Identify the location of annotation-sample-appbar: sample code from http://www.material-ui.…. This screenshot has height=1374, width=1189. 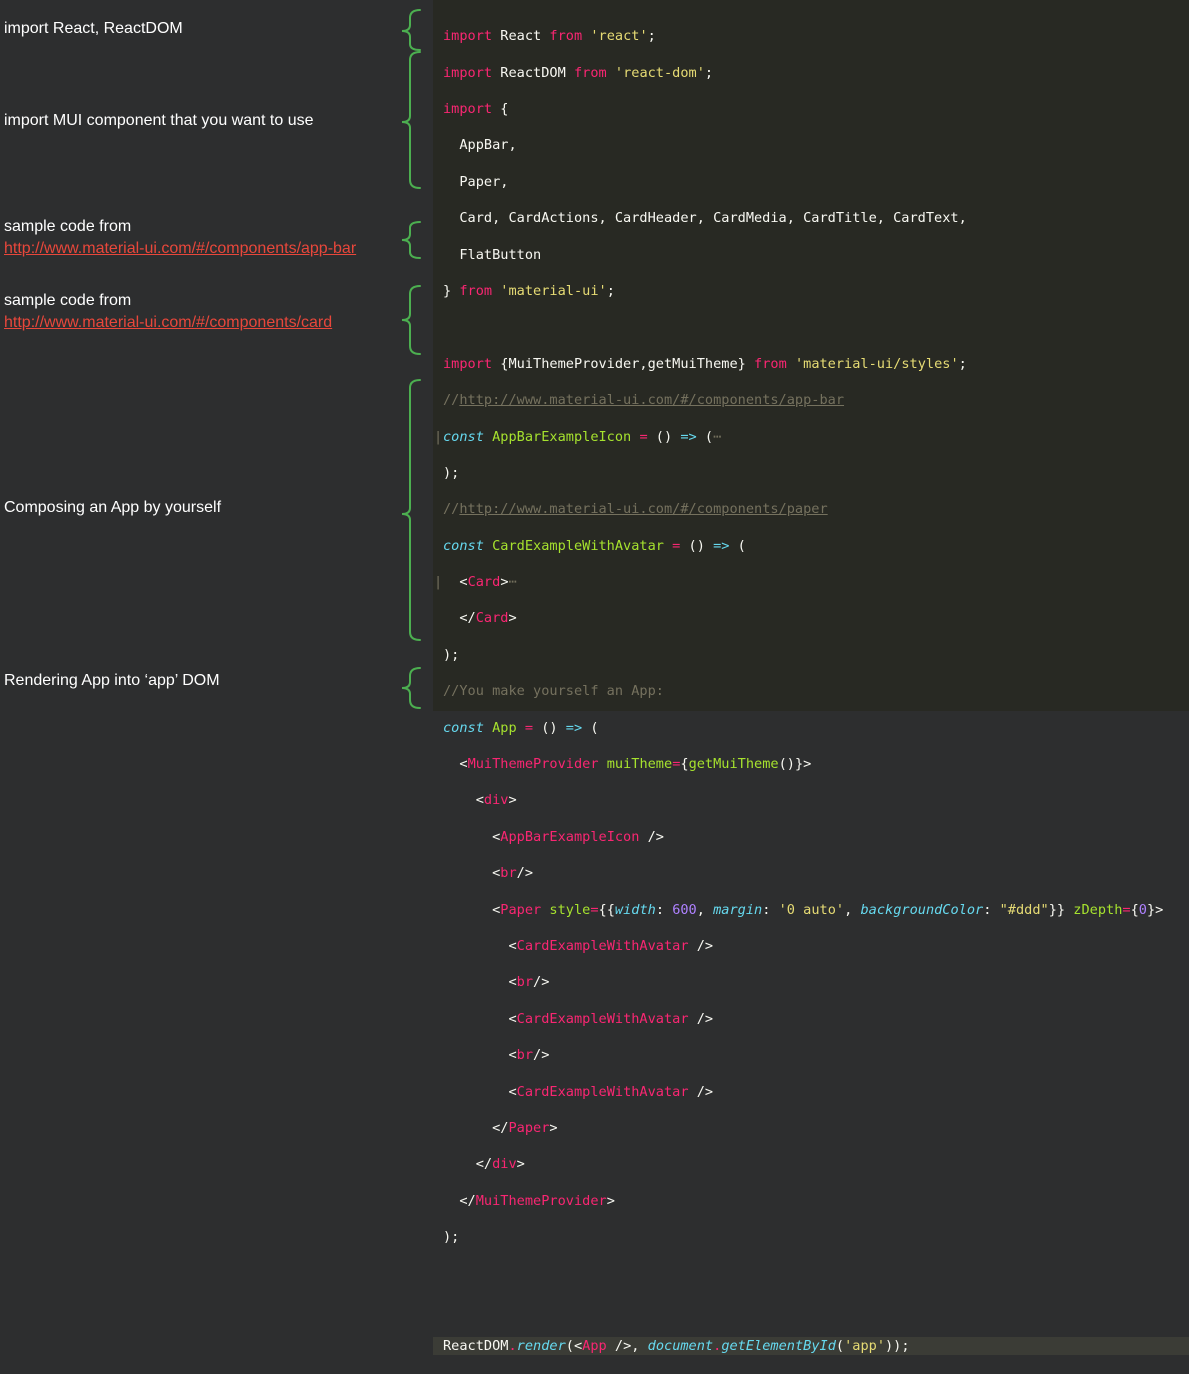
(180, 238).